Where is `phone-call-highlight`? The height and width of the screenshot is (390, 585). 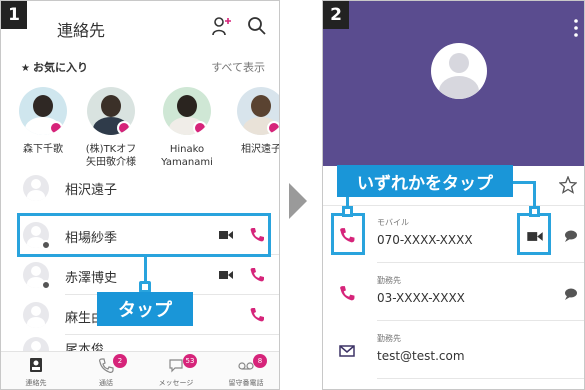
phone-call-highlight is located at coordinates (348, 234).